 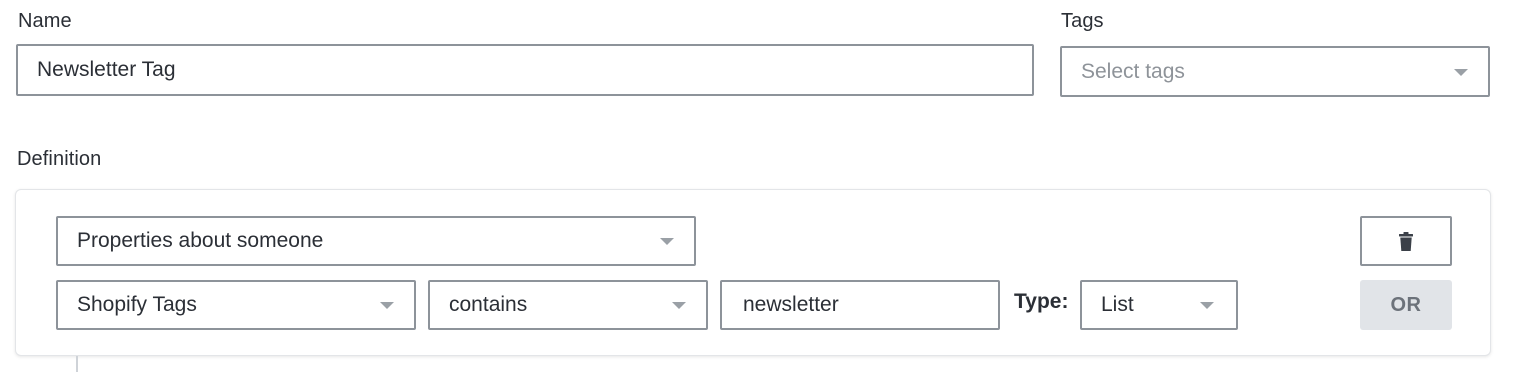 What do you see at coordinates (1406, 305) in the screenshot?
I see `or-button: OR` at bounding box center [1406, 305].